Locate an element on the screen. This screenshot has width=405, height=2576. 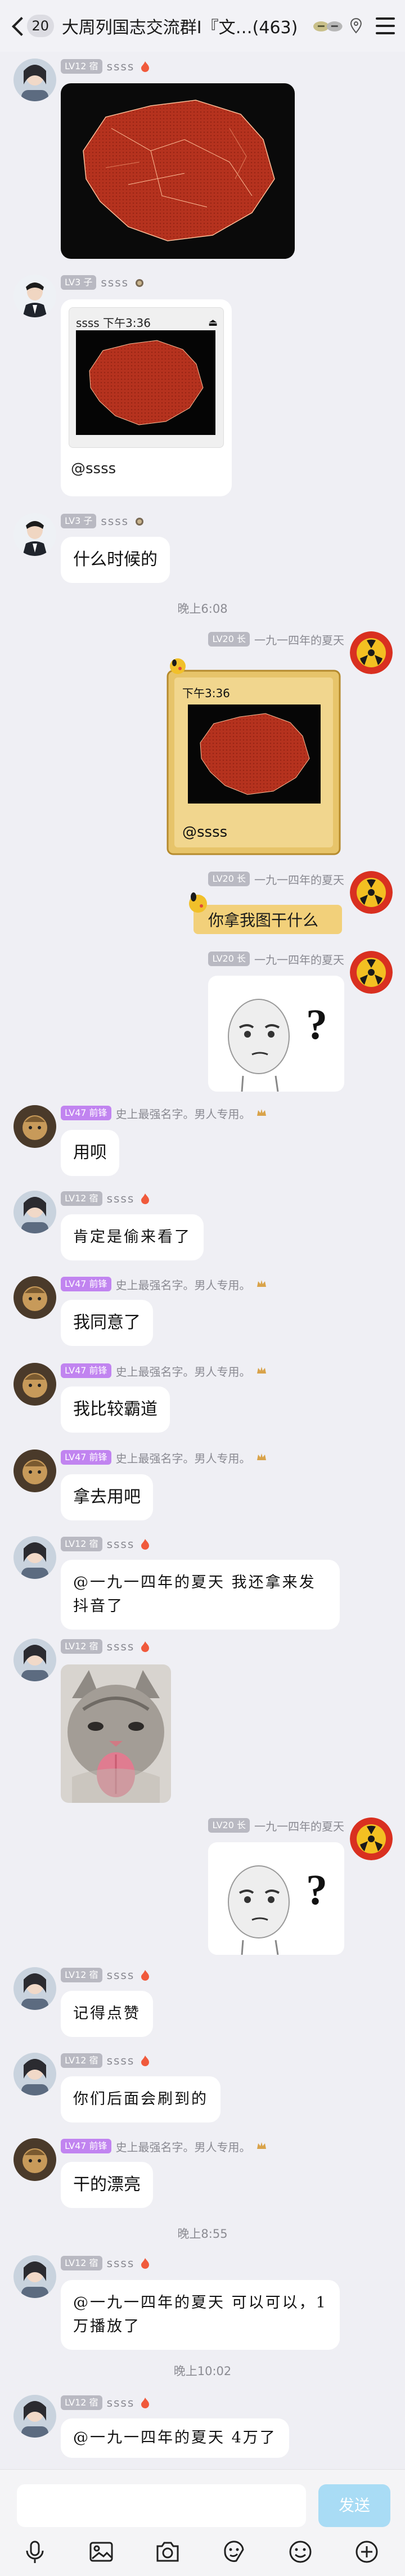
image-icon is located at coordinates (101, 2551).